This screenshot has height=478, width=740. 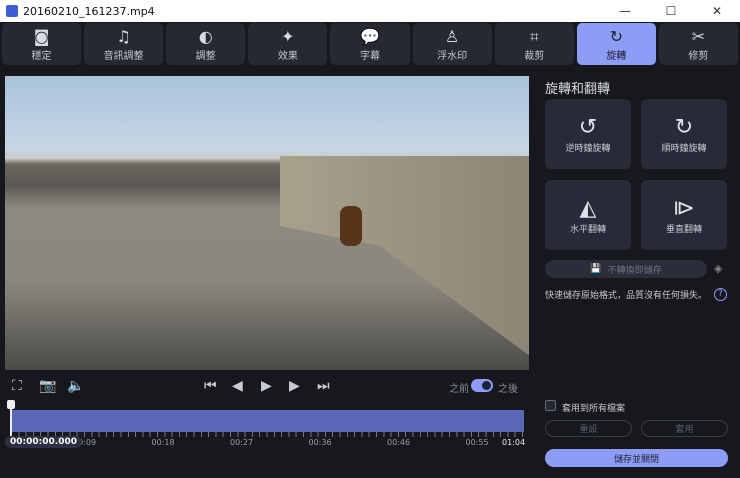 I want to click on timeline-tick-label: 00:55, so click(x=477, y=442).